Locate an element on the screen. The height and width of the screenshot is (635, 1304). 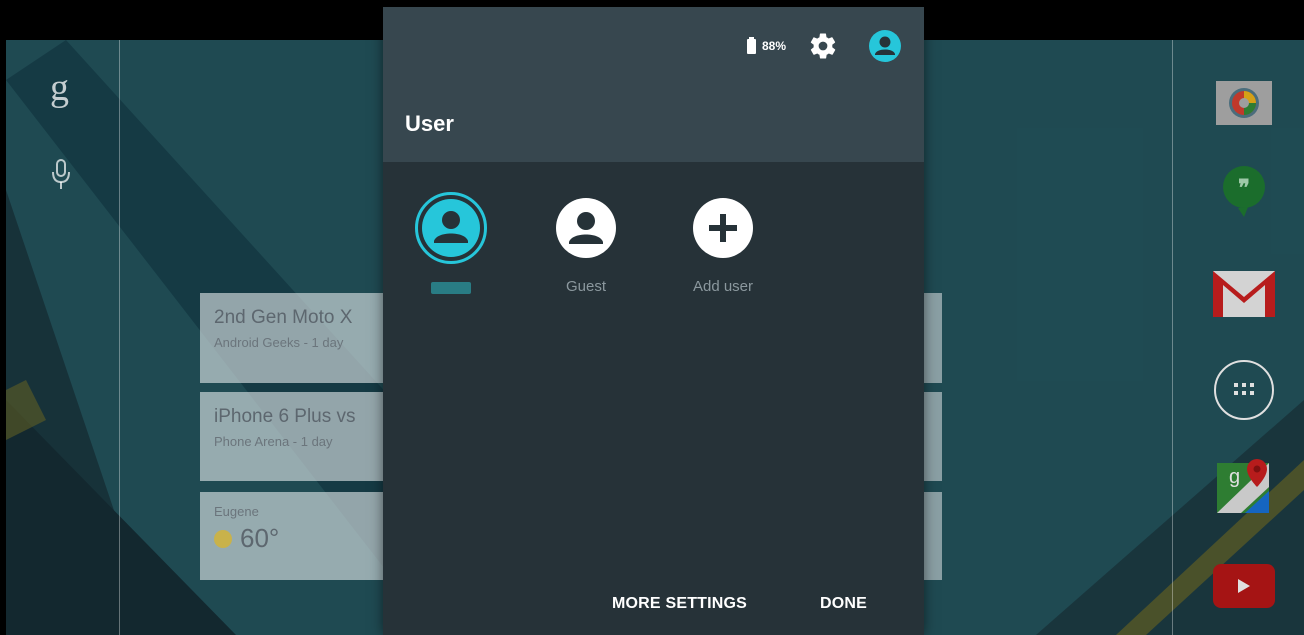
user-guest: Guest is located at coordinates (586, 245).